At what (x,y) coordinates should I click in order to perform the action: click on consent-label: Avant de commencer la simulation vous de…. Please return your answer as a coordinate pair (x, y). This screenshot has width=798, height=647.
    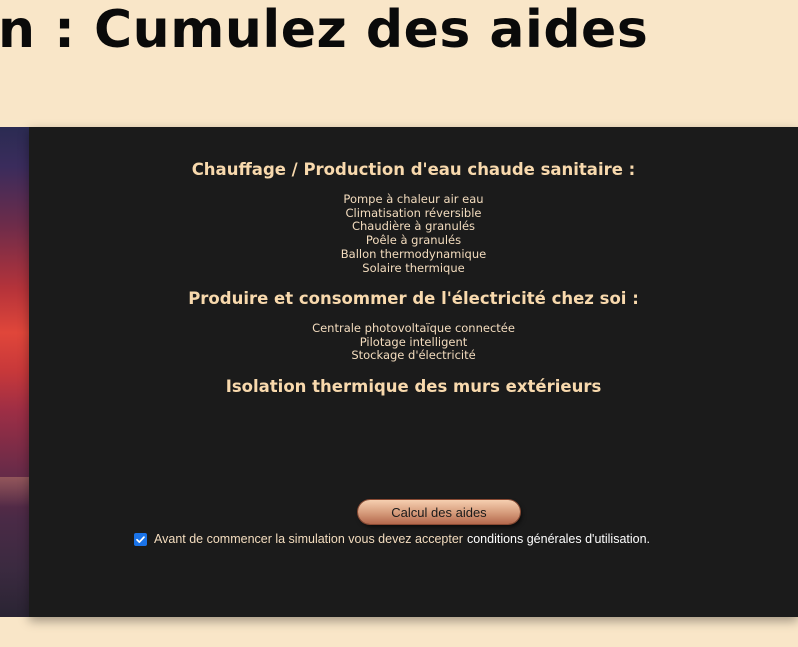
    Looking at the image, I should click on (308, 539).